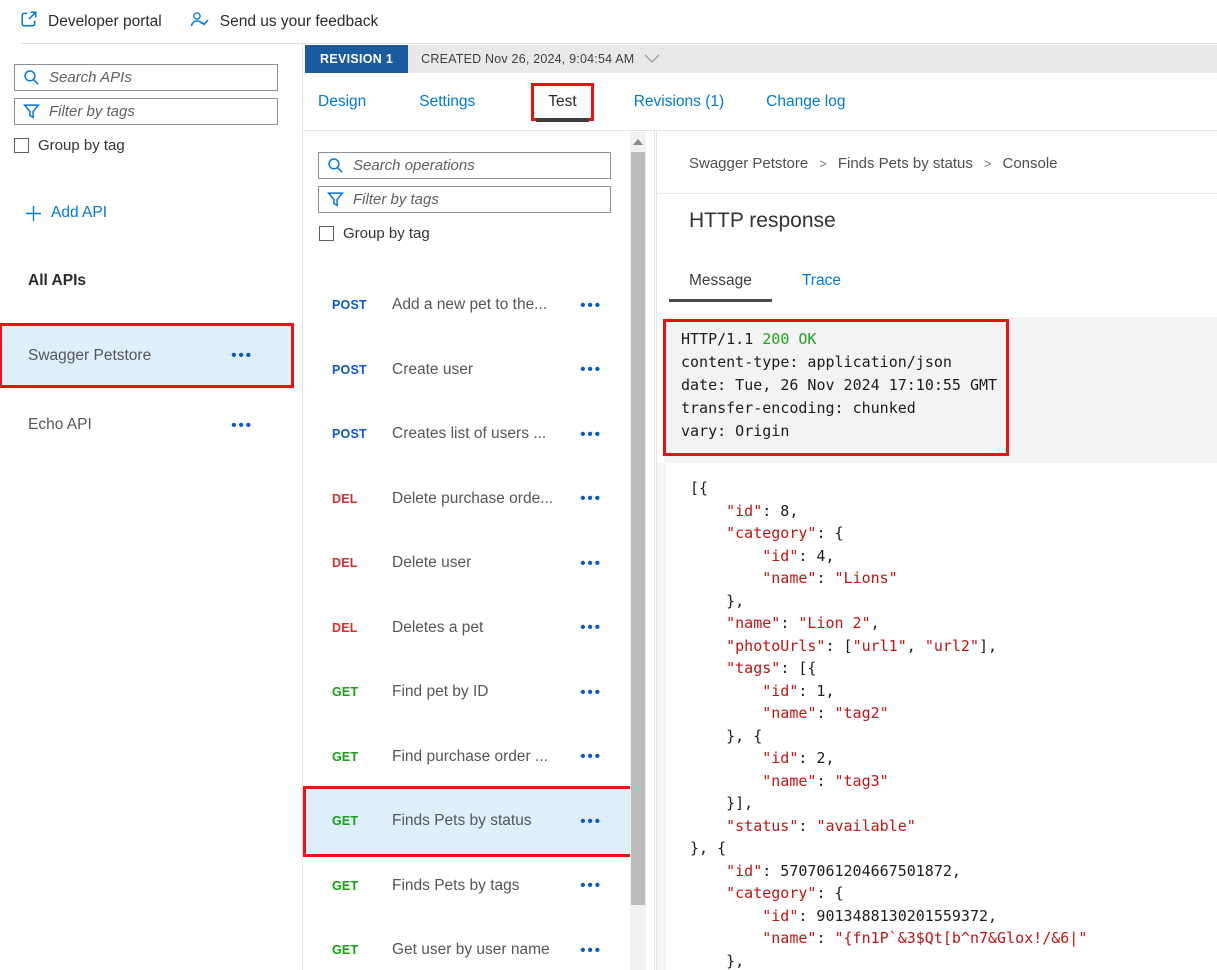 The height and width of the screenshot is (970, 1217). I want to click on search-operations-field, so click(464, 165).